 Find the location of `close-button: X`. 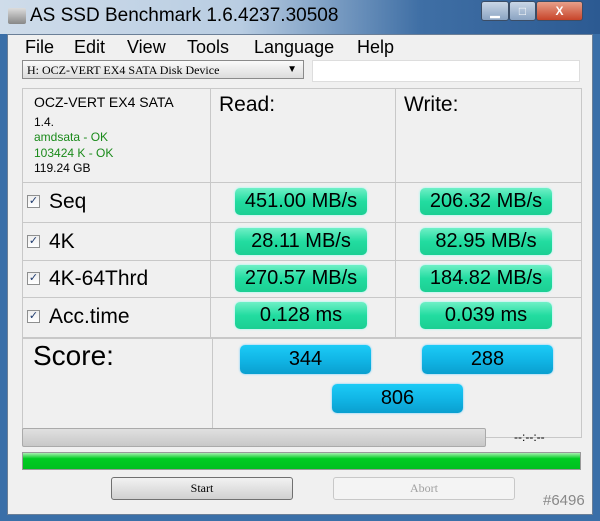

close-button: X is located at coordinates (559, 11).